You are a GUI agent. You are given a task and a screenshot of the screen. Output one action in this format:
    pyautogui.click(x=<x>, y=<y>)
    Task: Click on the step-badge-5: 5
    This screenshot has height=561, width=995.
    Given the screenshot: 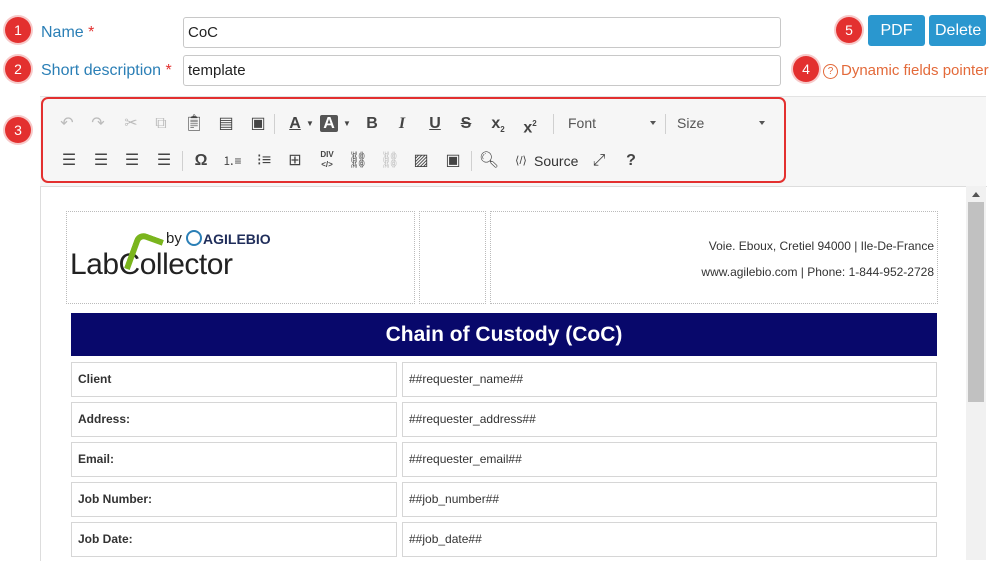 What is the action you would take?
    pyautogui.click(x=849, y=30)
    